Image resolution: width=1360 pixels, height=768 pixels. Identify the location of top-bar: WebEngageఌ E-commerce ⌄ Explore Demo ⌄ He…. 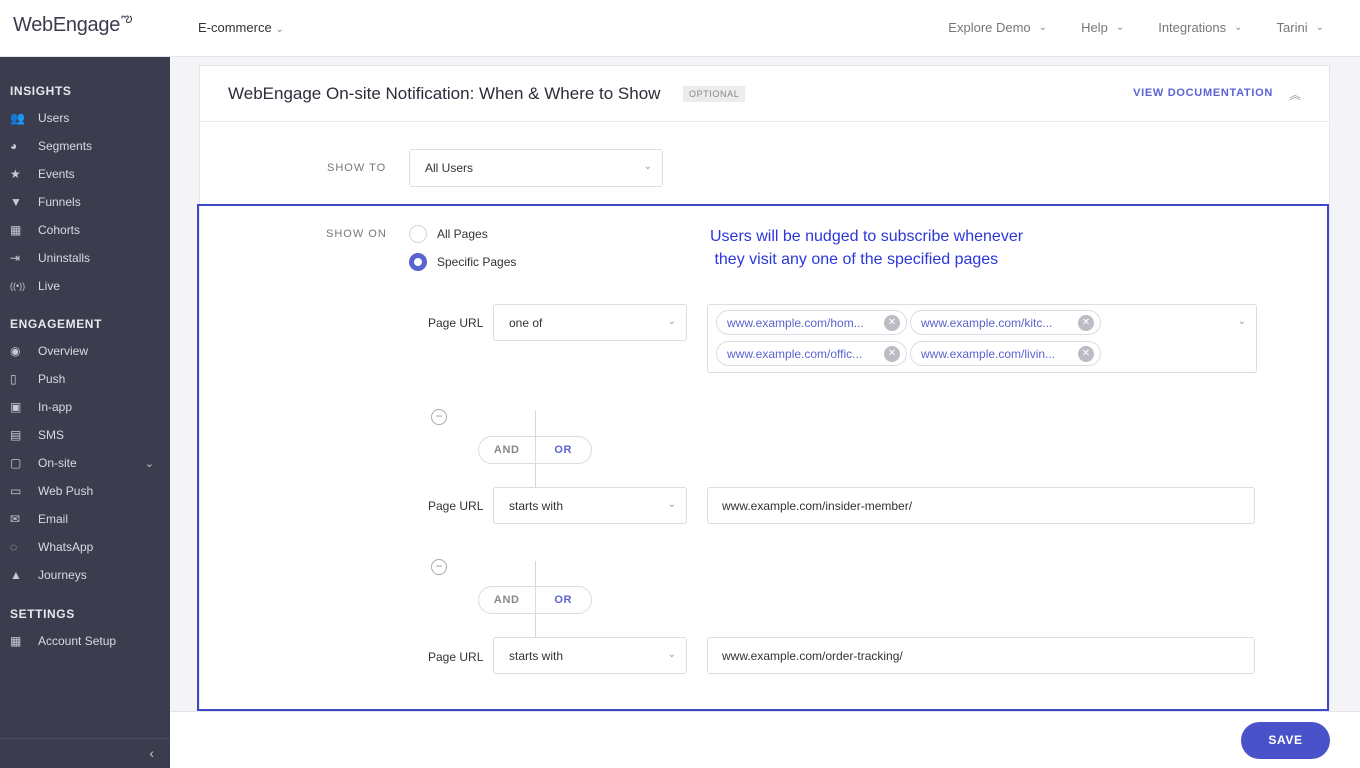
(680, 28).